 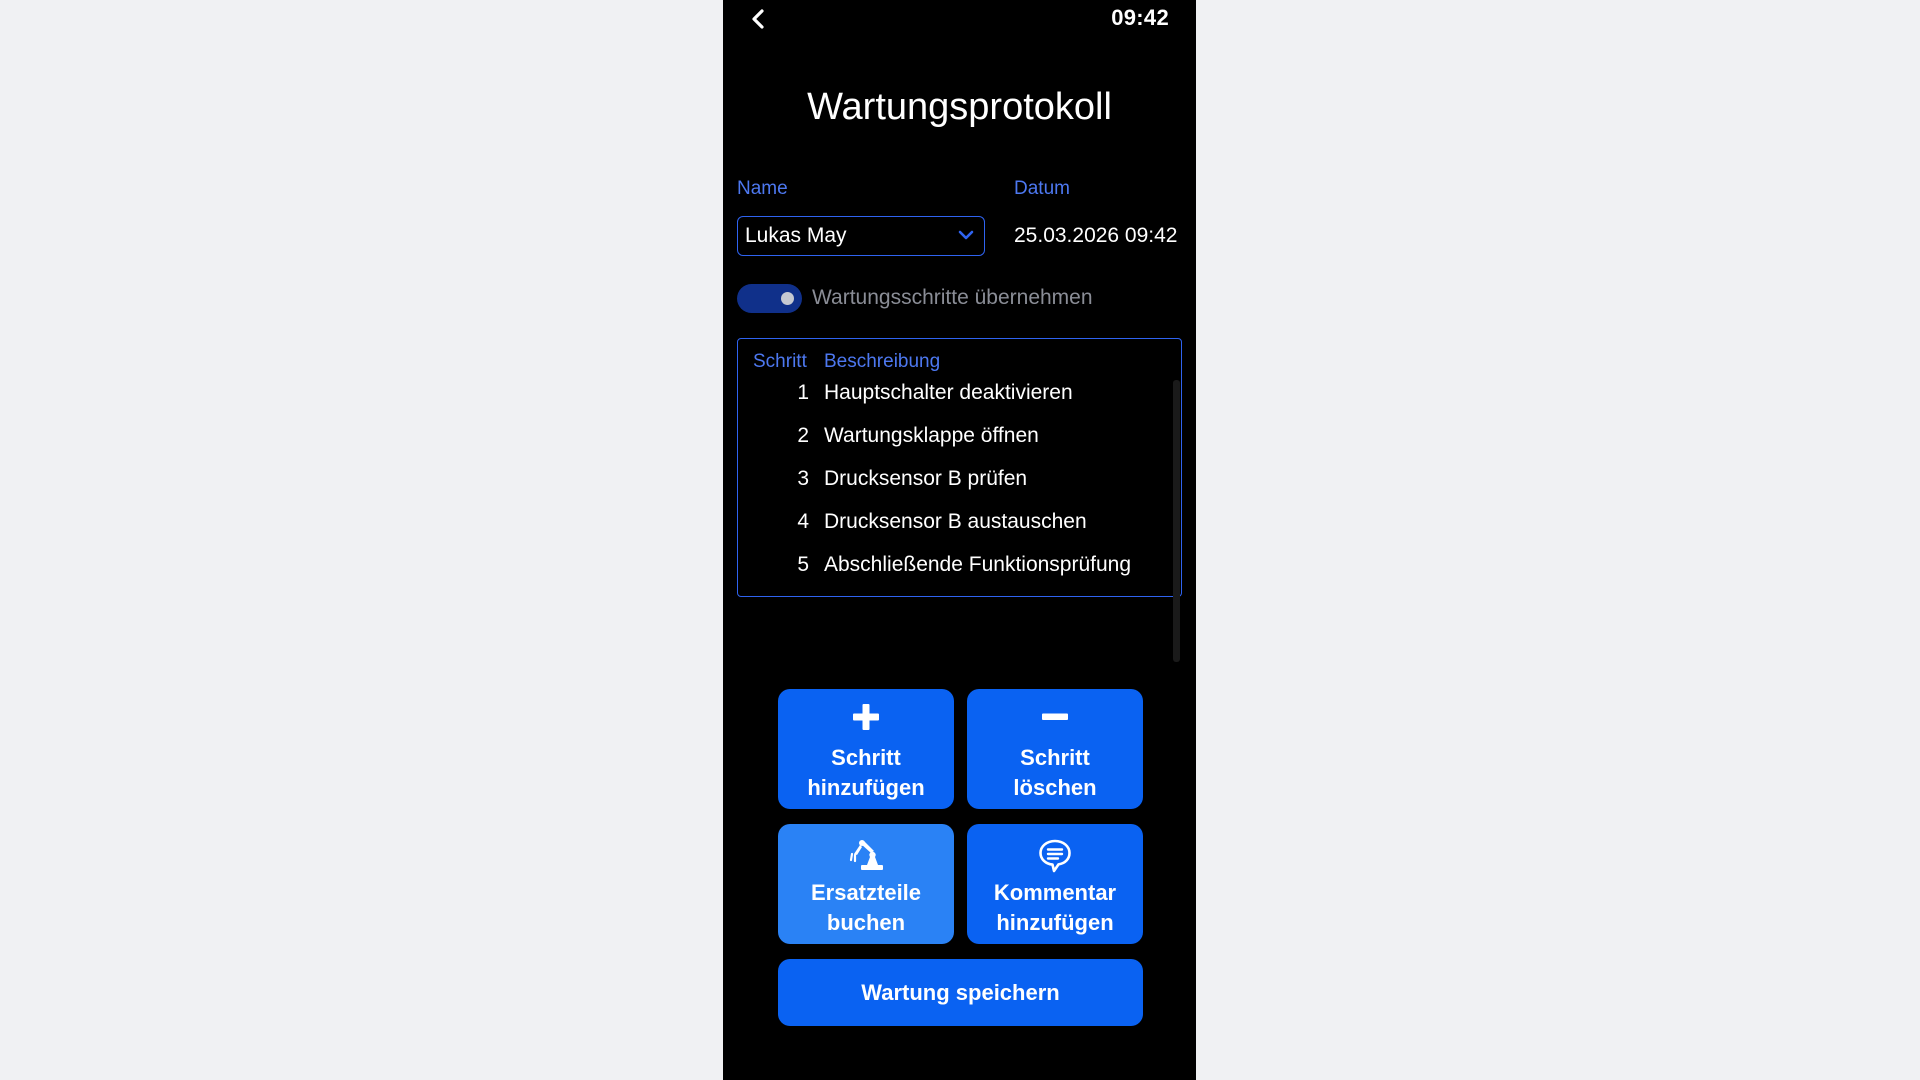 I want to click on save-maintenance-button: Wartung speichern, so click(x=960, y=992).